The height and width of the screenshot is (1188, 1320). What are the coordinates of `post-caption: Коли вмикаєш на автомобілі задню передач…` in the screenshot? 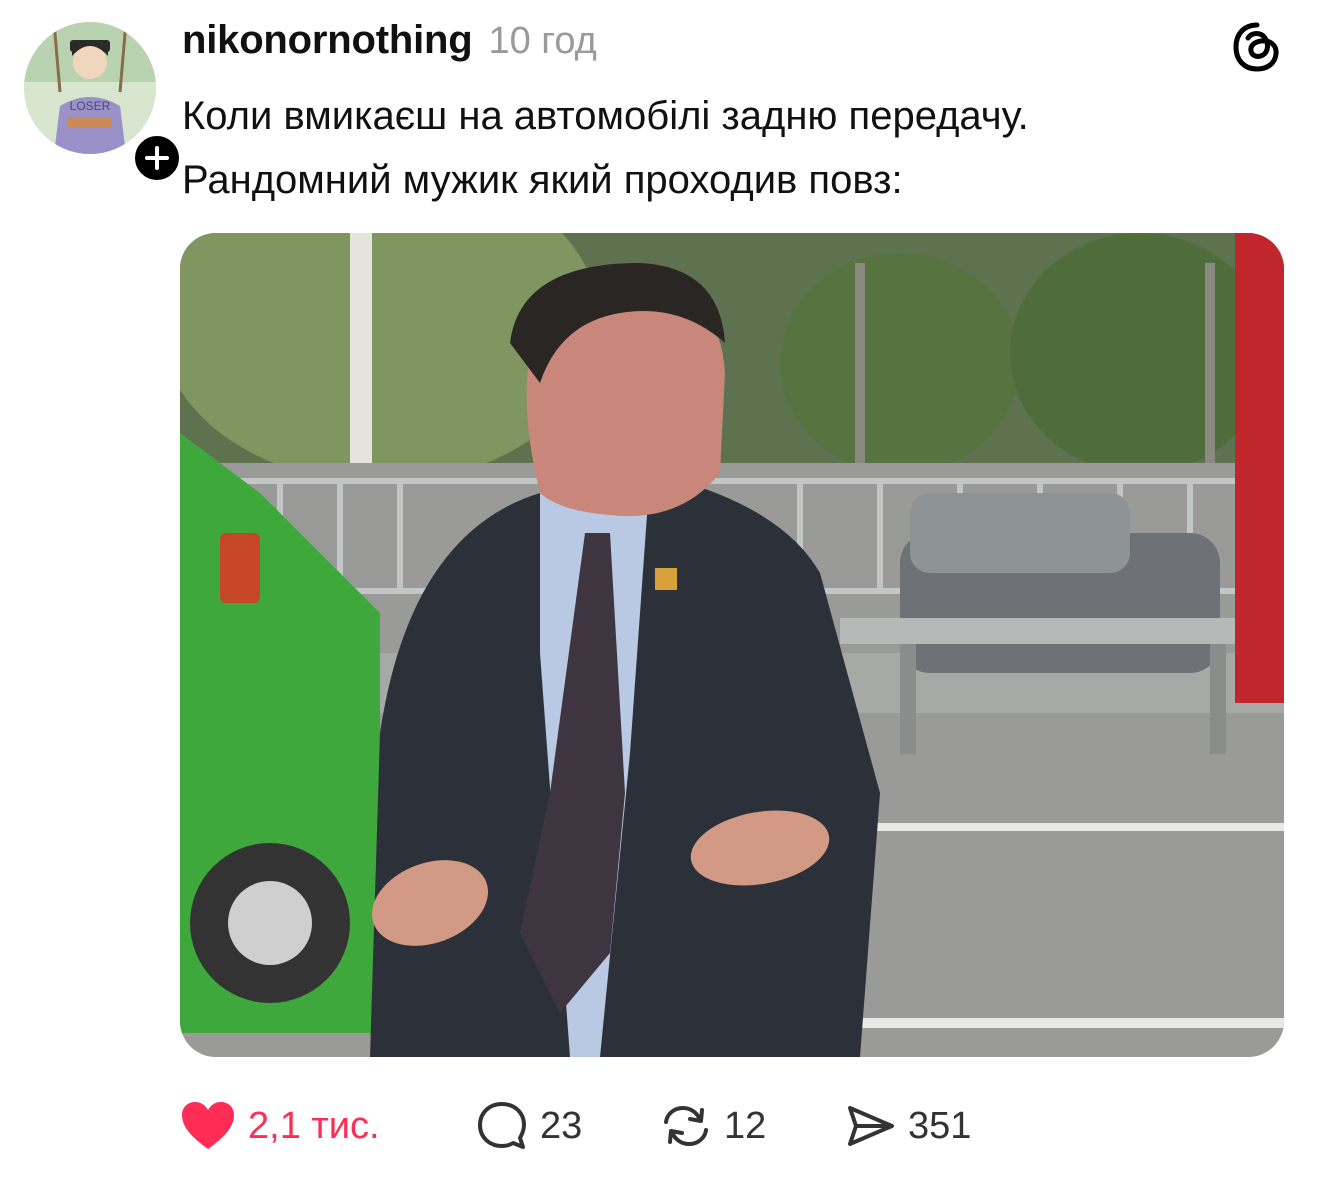 It's located at (732, 148).